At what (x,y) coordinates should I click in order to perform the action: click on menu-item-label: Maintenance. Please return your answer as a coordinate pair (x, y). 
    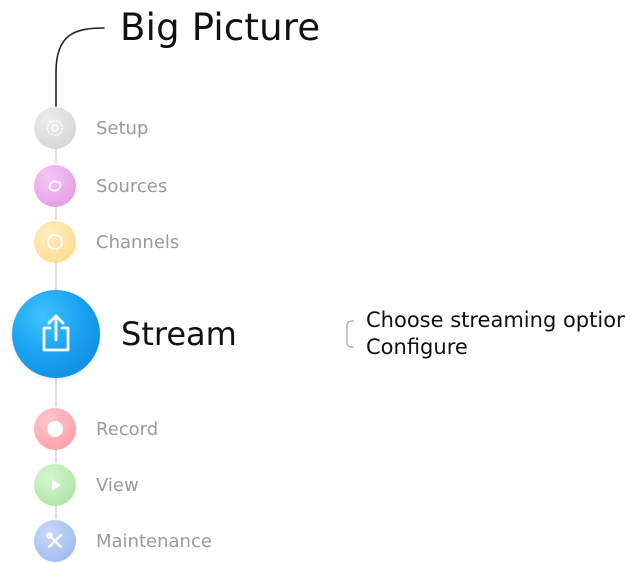
    Looking at the image, I should click on (154, 541).